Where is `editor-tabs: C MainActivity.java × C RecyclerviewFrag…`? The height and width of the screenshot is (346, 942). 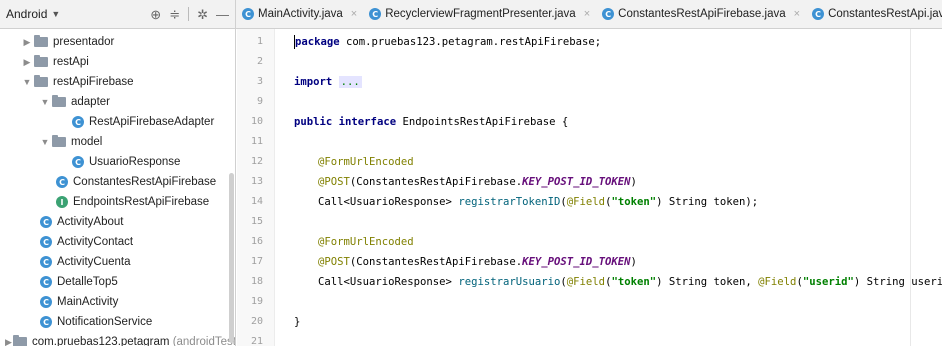
editor-tabs: C MainActivity.java × C RecyclerviewFrag… is located at coordinates (589, 14).